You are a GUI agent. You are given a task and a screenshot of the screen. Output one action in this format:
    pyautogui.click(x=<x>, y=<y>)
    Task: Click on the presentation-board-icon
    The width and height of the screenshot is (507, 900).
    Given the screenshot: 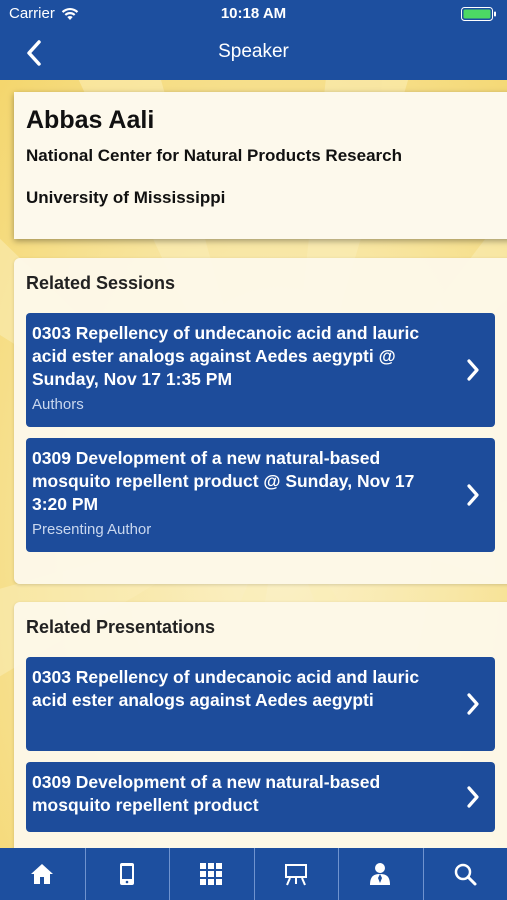 What is the action you would take?
    pyautogui.click(x=295, y=875)
    